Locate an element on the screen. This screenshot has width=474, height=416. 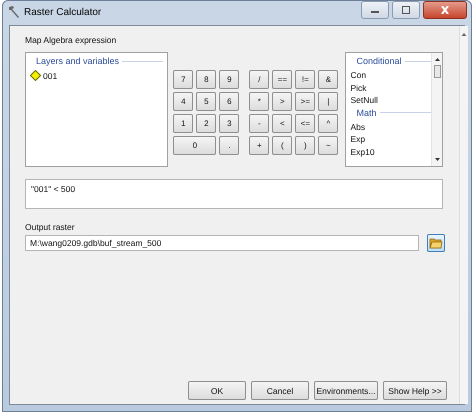
key-button: . is located at coordinates (229, 145).